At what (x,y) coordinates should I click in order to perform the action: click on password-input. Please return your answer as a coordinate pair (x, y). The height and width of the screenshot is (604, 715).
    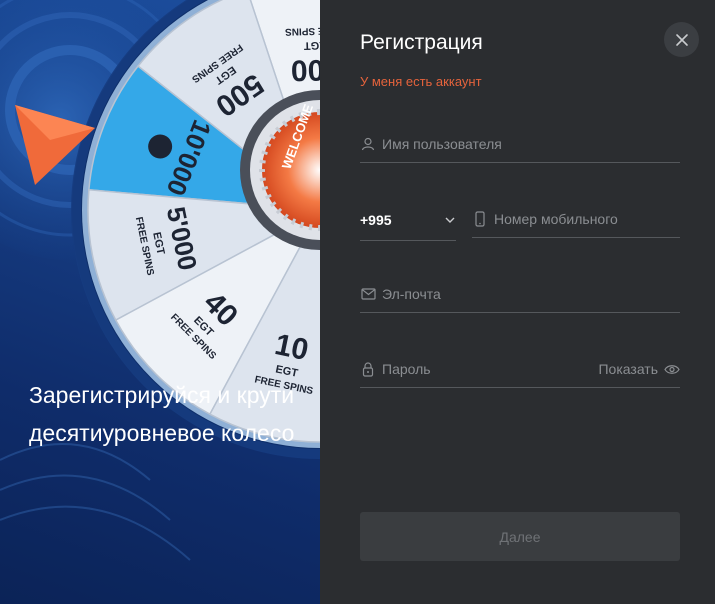
    Looking at the image, I should click on (490, 369).